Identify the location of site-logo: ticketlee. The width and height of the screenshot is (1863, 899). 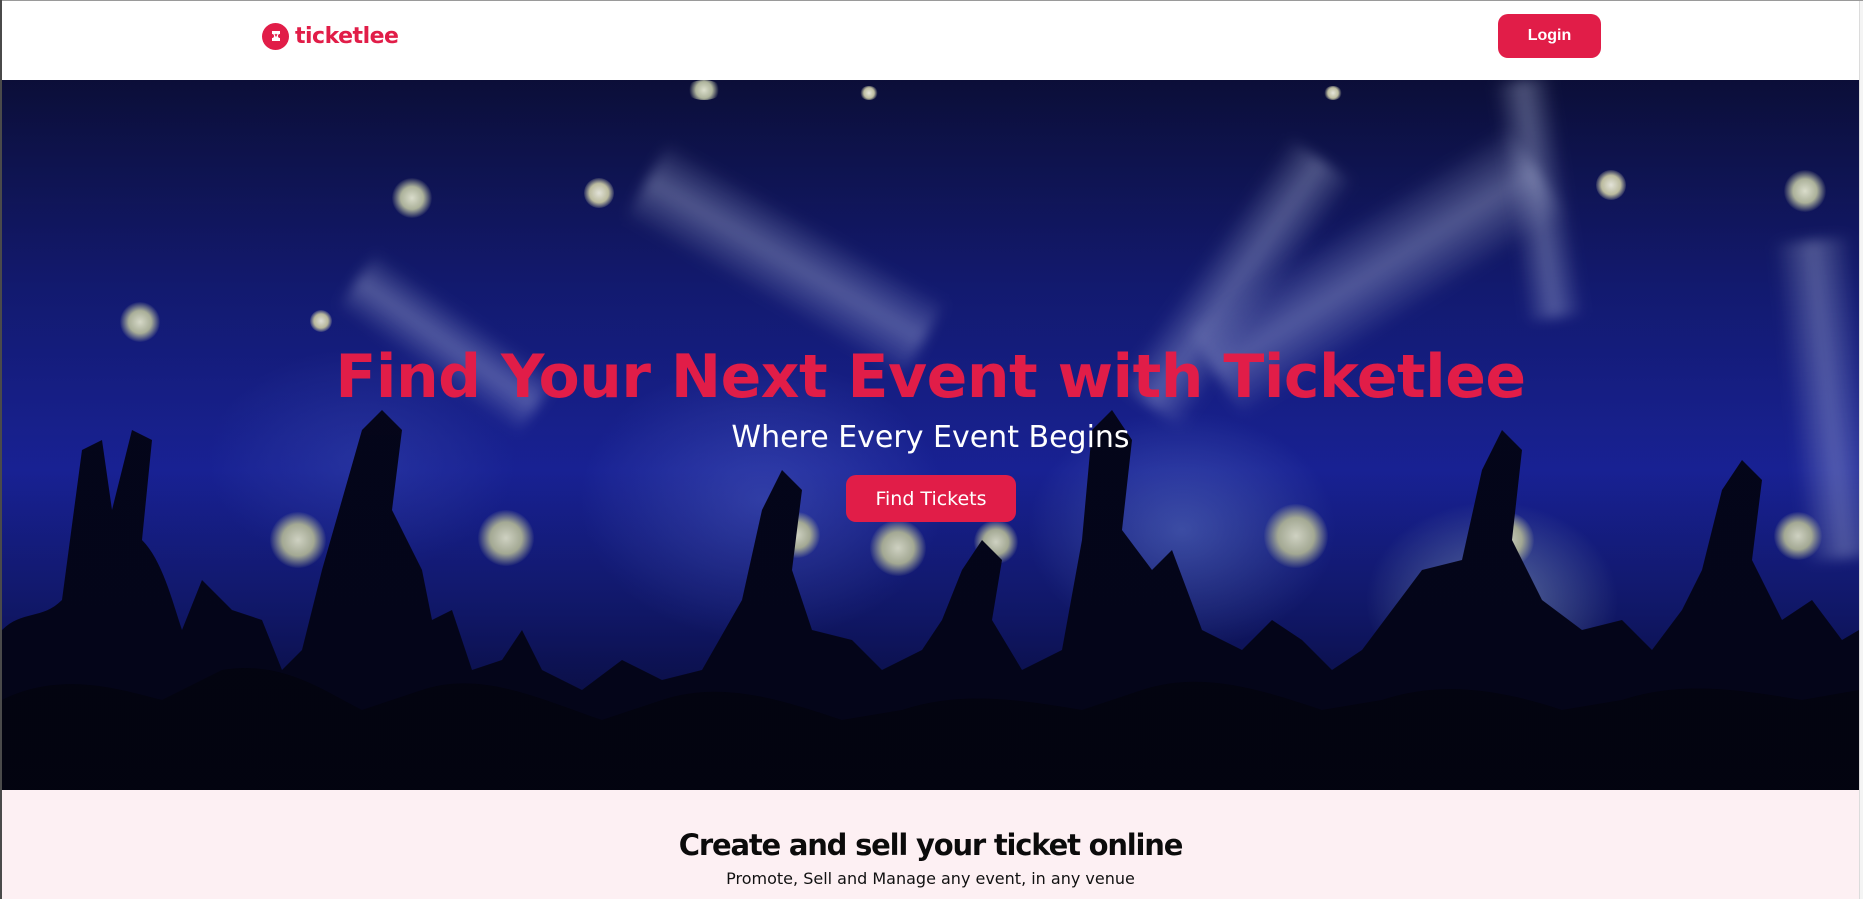
(330, 36).